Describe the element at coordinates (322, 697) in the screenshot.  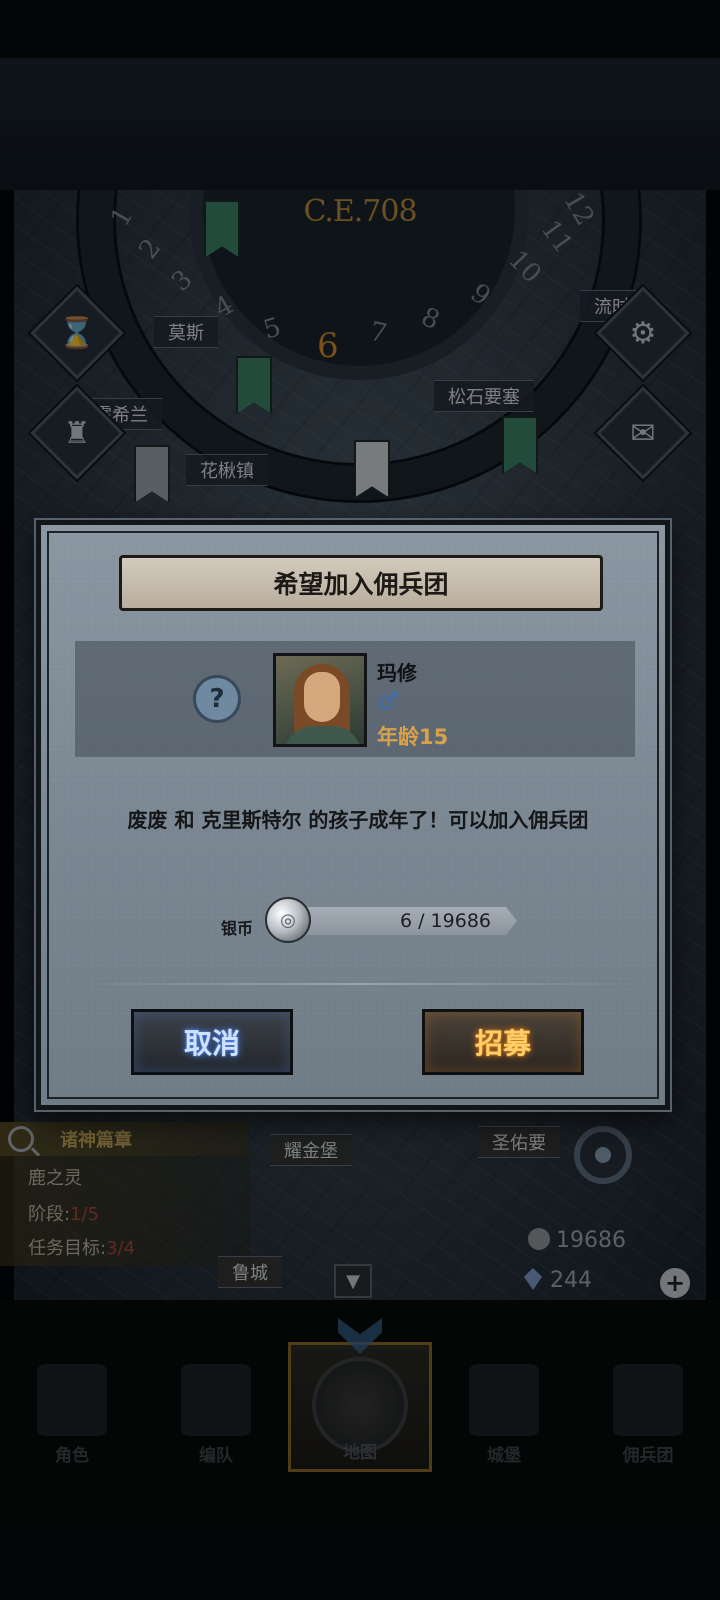
I see `portrait-face` at that location.